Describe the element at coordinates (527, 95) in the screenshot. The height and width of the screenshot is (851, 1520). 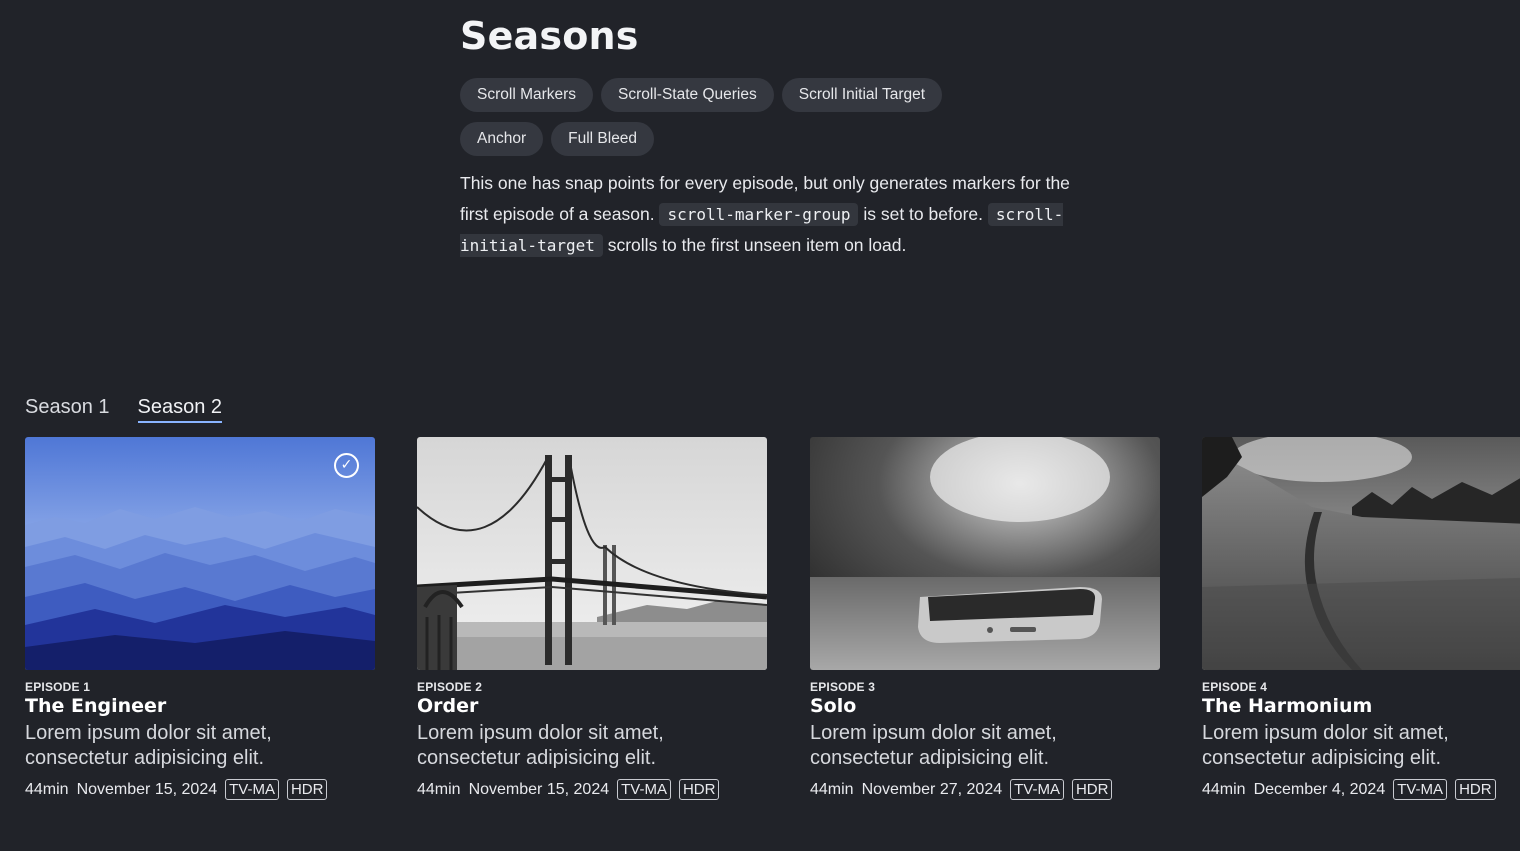
I see `chip-scroll-markers: Scroll Markers` at that location.